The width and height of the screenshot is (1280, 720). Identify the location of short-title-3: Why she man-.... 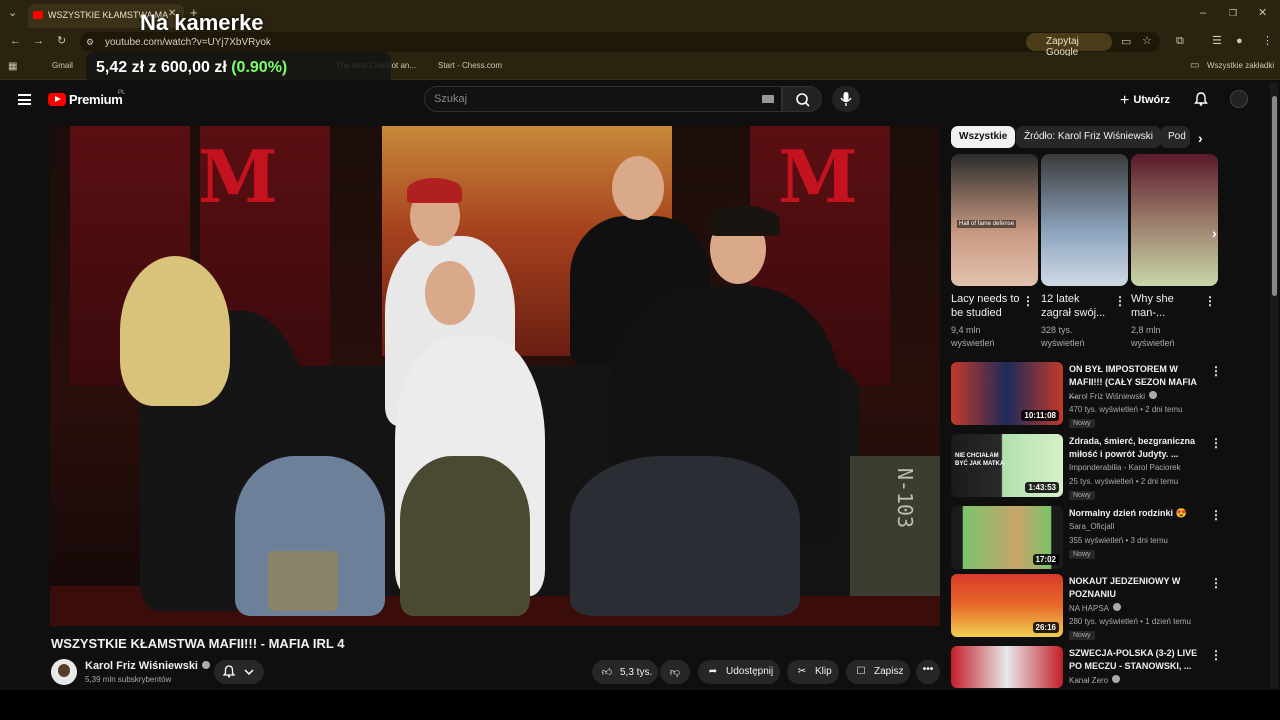
(1166, 306).